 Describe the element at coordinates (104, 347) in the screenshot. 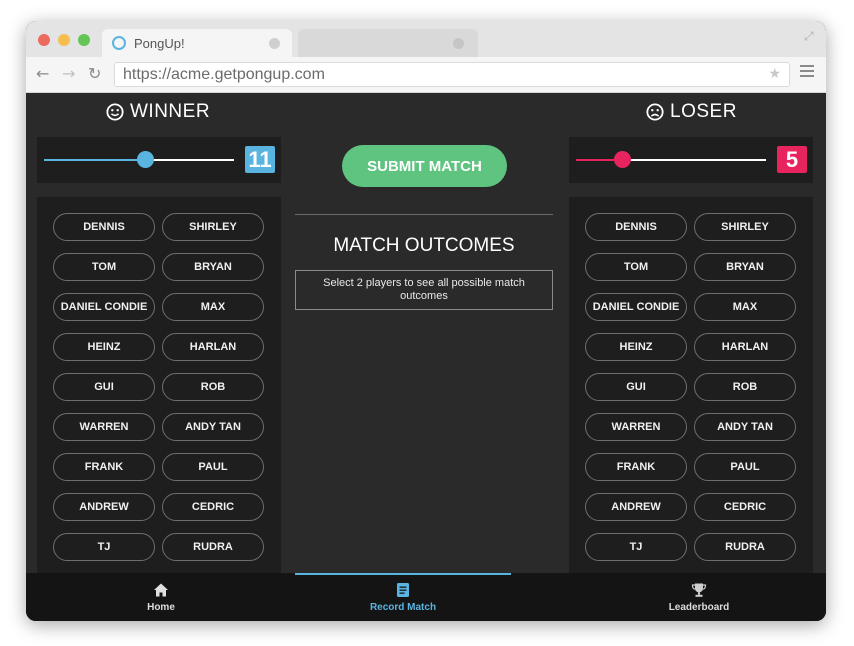

I see `winner-player-button: HEINZ` at that location.